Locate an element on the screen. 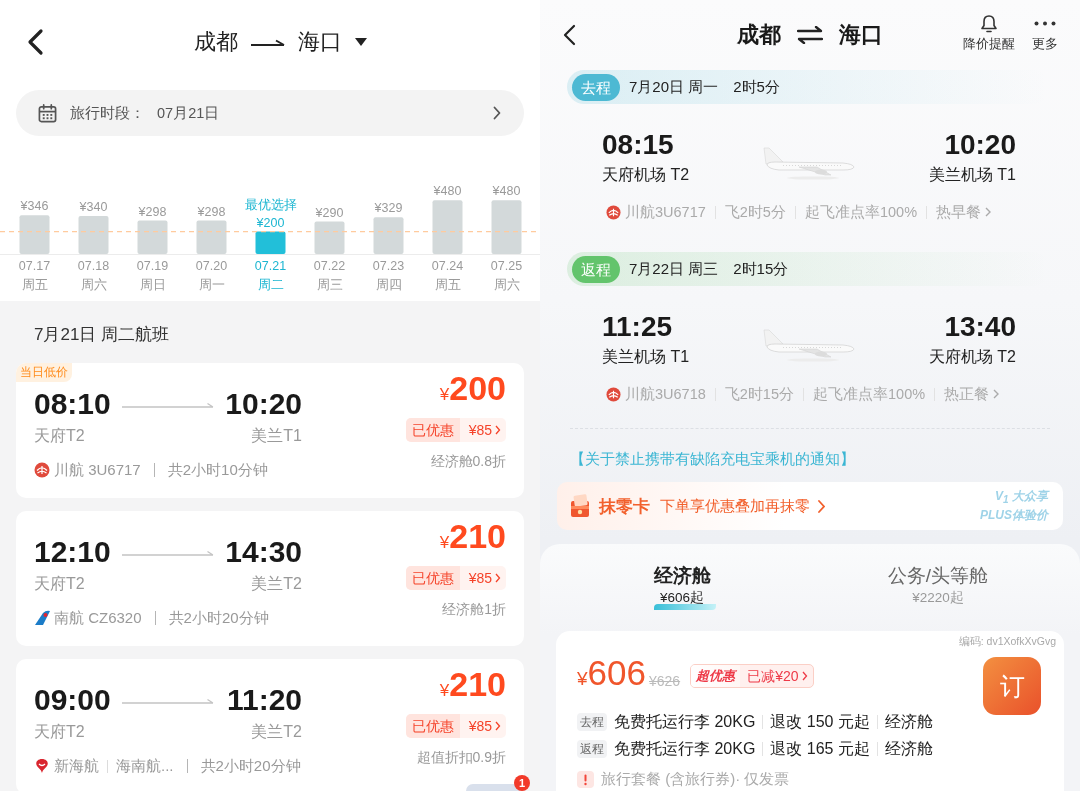 This screenshot has height=791, width=1080. promo-banner: 抹零卡 下单享优惠叠加再抹零 V$_{1}$ 大众享 PLUS体验价 is located at coordinates (810, 506).